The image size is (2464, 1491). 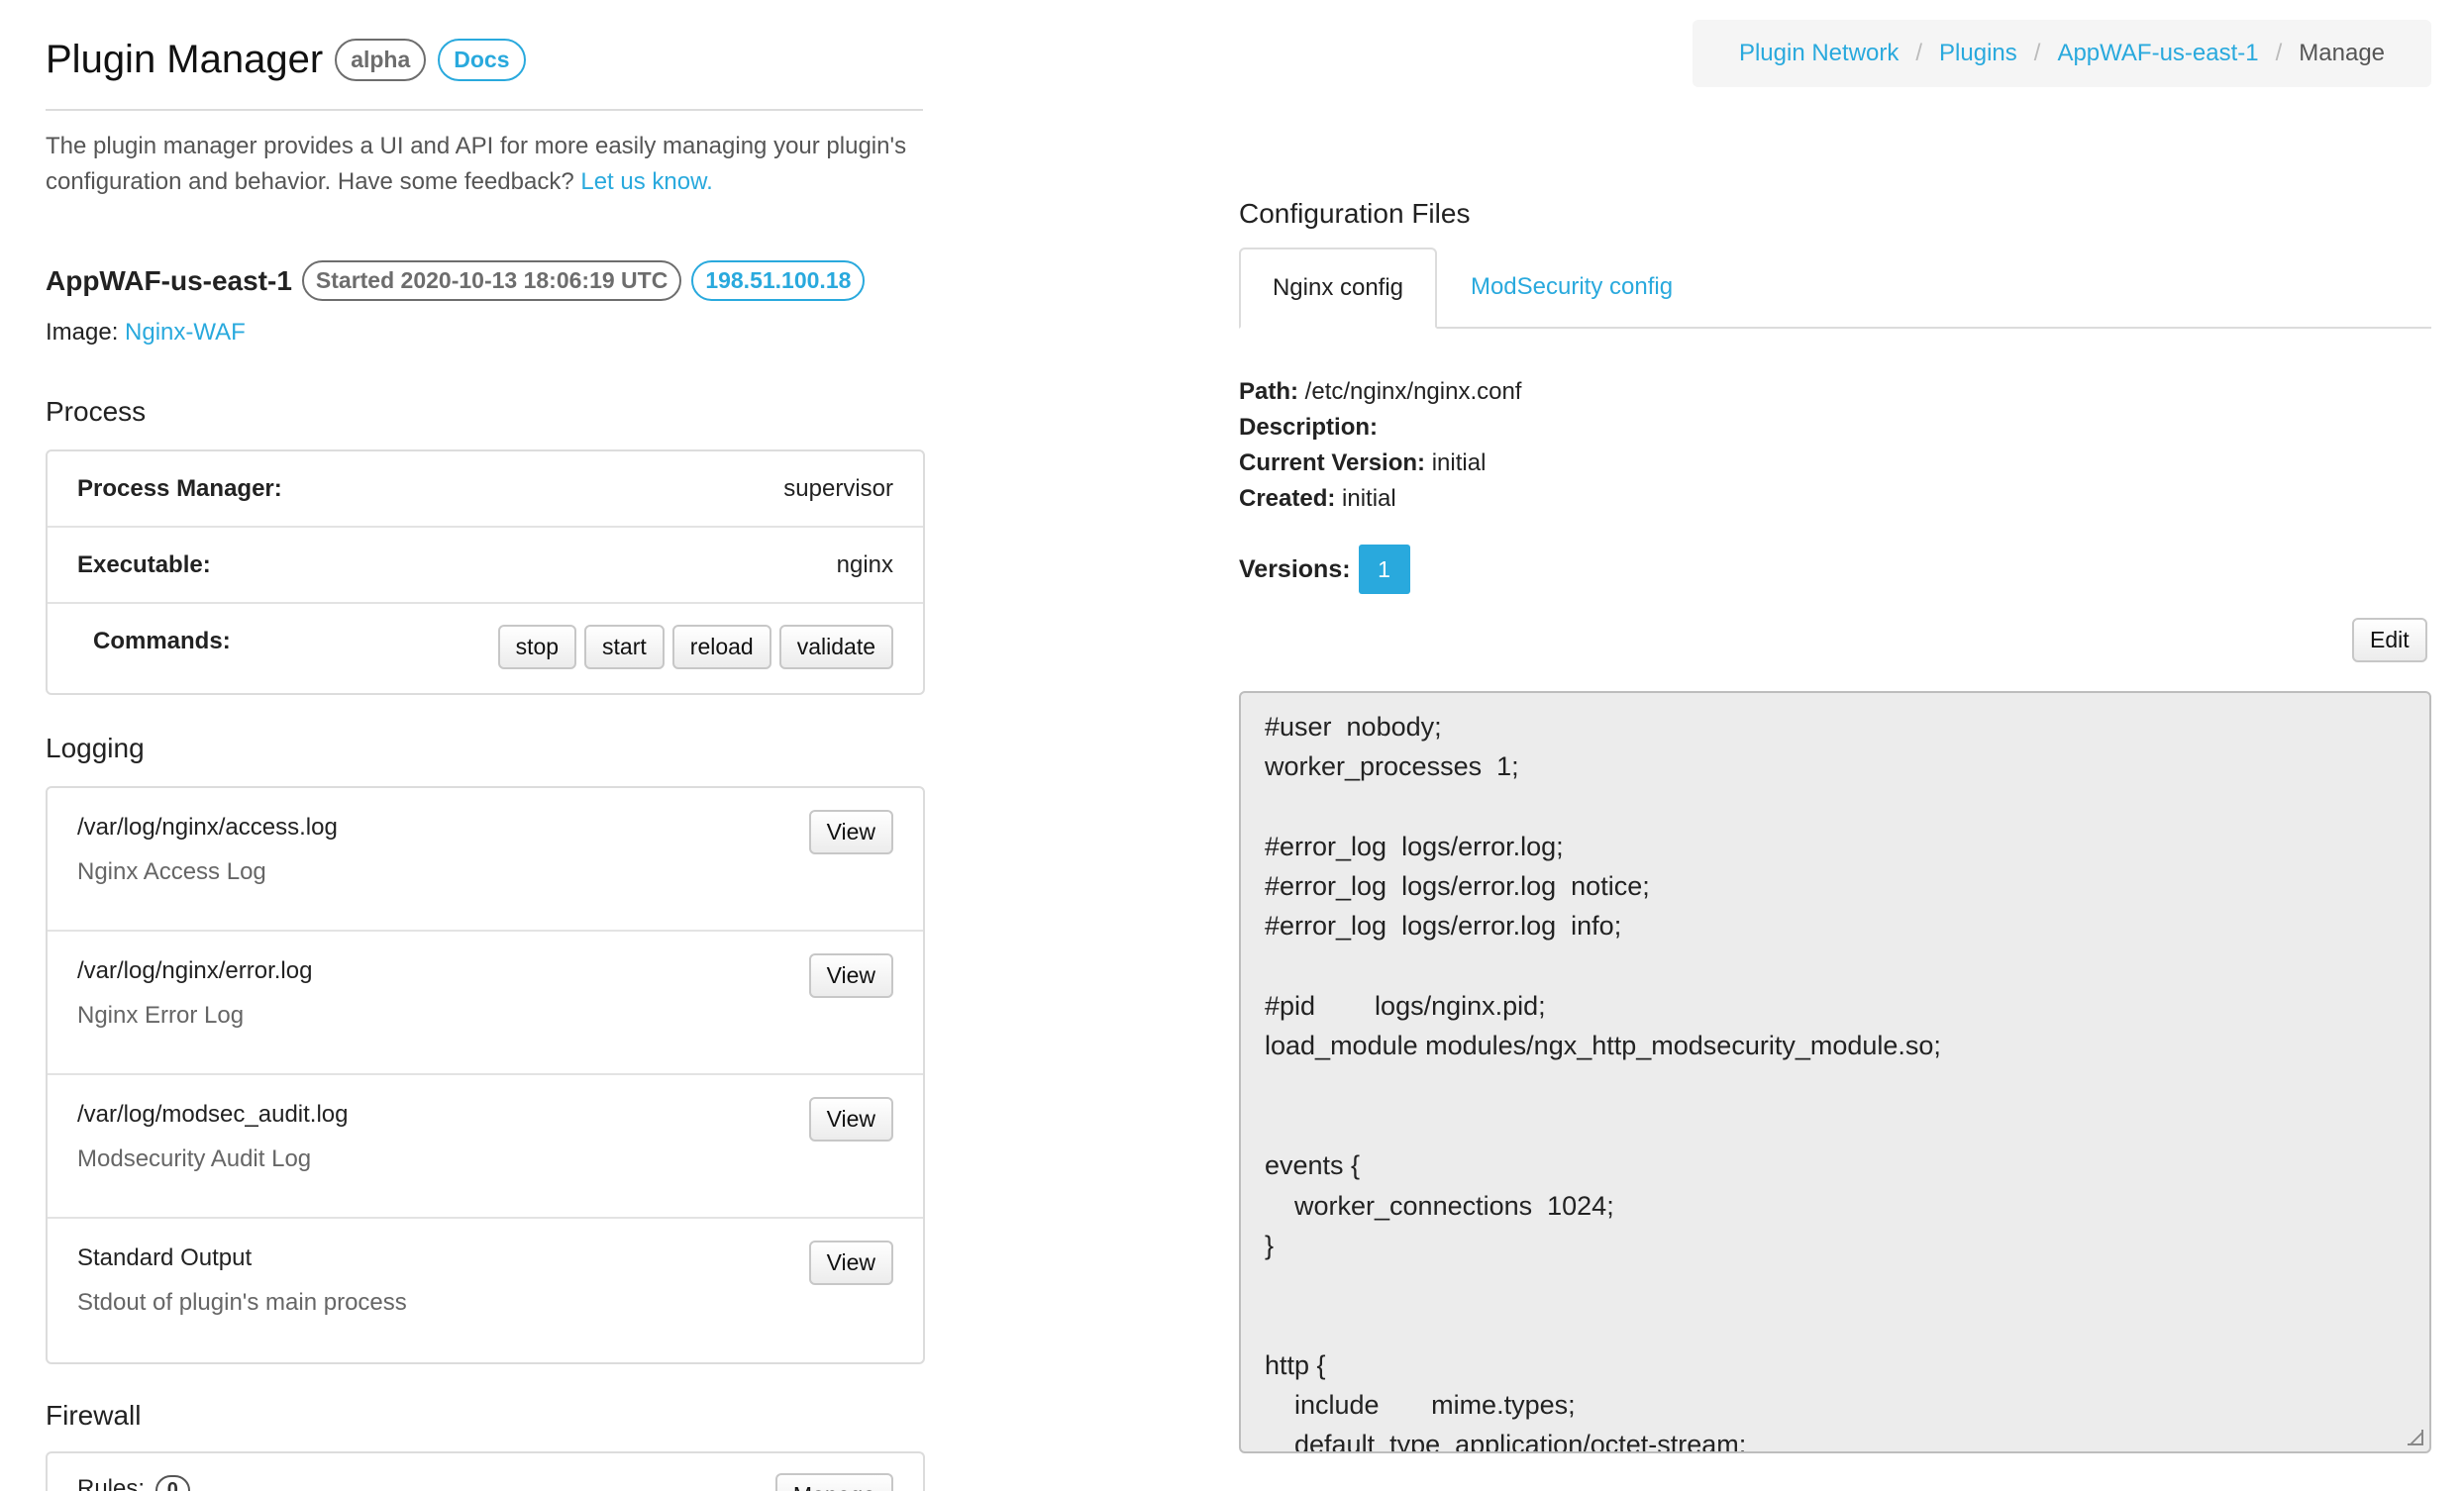 I want to click on current-version-value: initial, so click(x=1459, y=462).